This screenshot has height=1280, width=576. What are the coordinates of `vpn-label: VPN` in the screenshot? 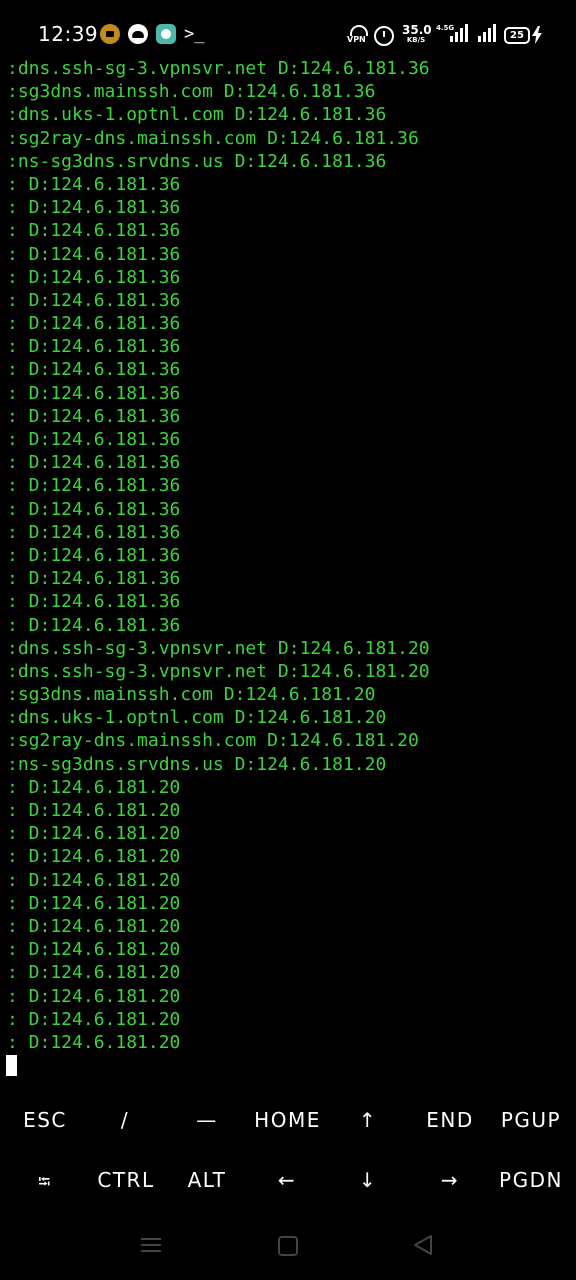 It's located at (356, 39).